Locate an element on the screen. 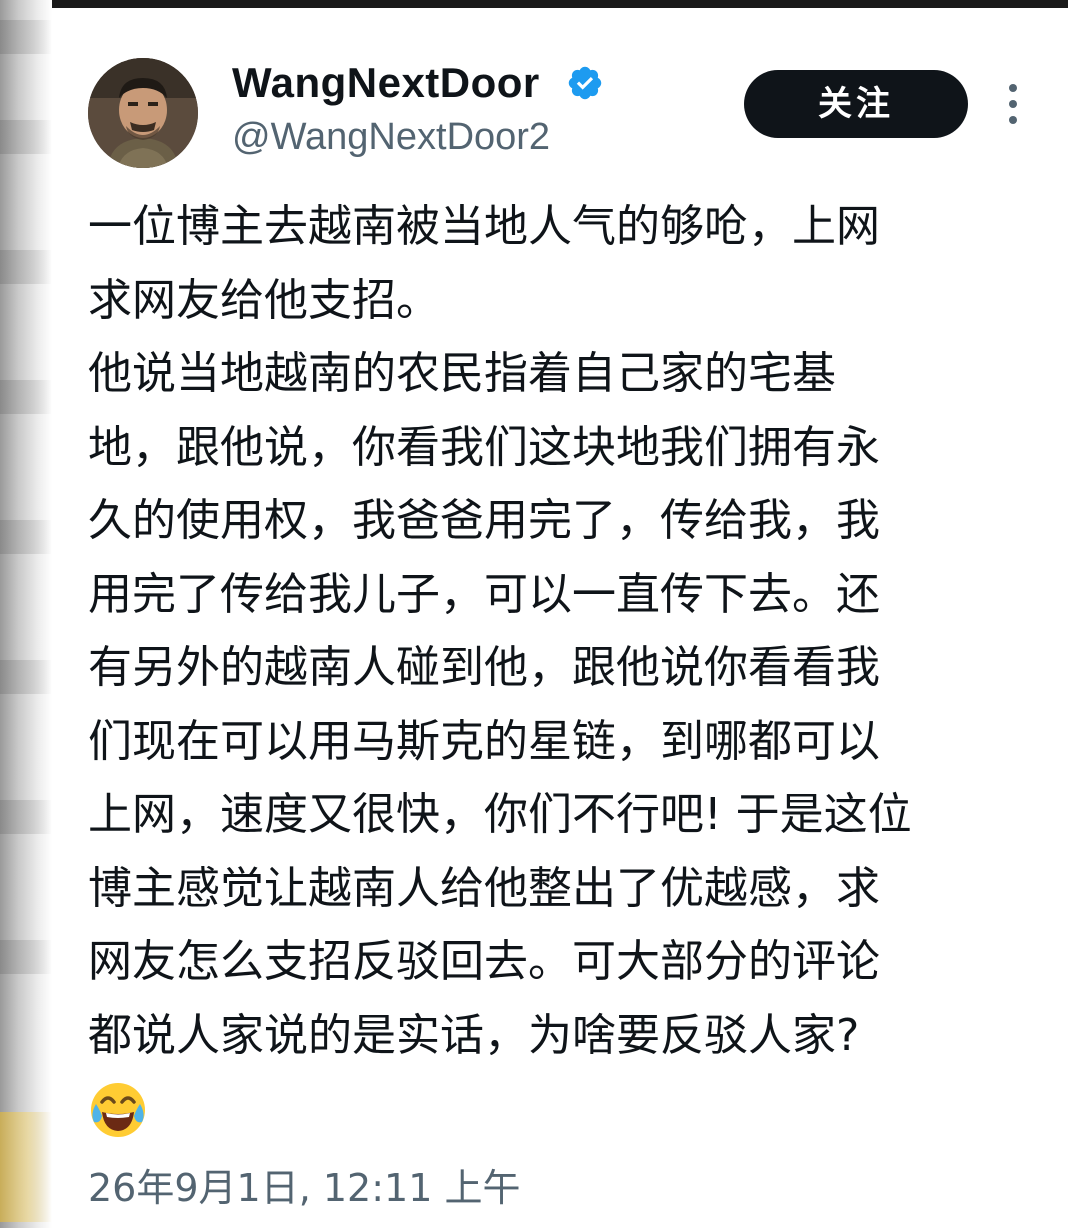 The width and height of the screenshot is (1068, 1228). more-vertical-icon is located at coordinates (1013, 104).